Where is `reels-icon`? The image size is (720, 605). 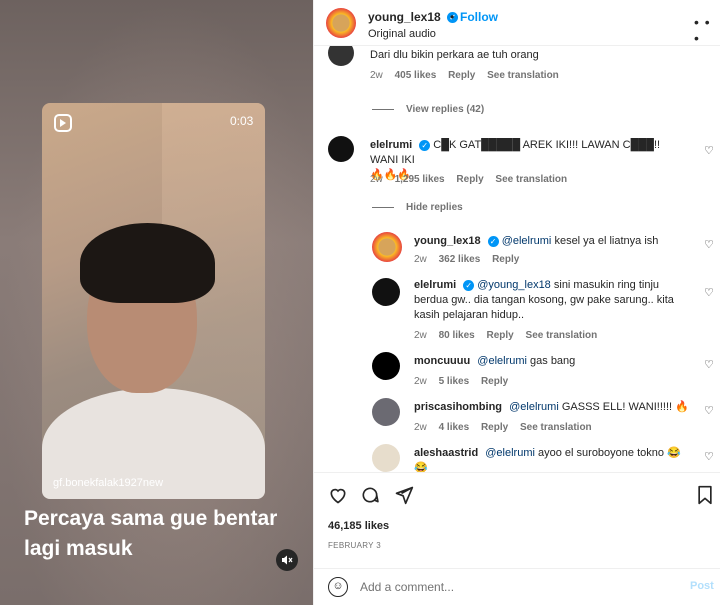
reels-icon is located at coordinates (63, 123).